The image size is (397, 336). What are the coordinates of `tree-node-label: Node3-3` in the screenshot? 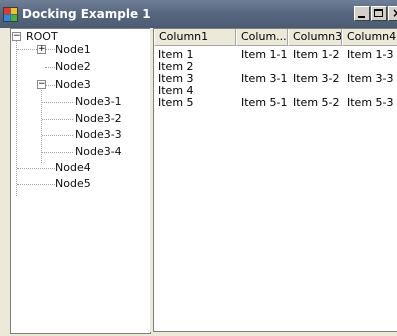 It's located at (98, 134).